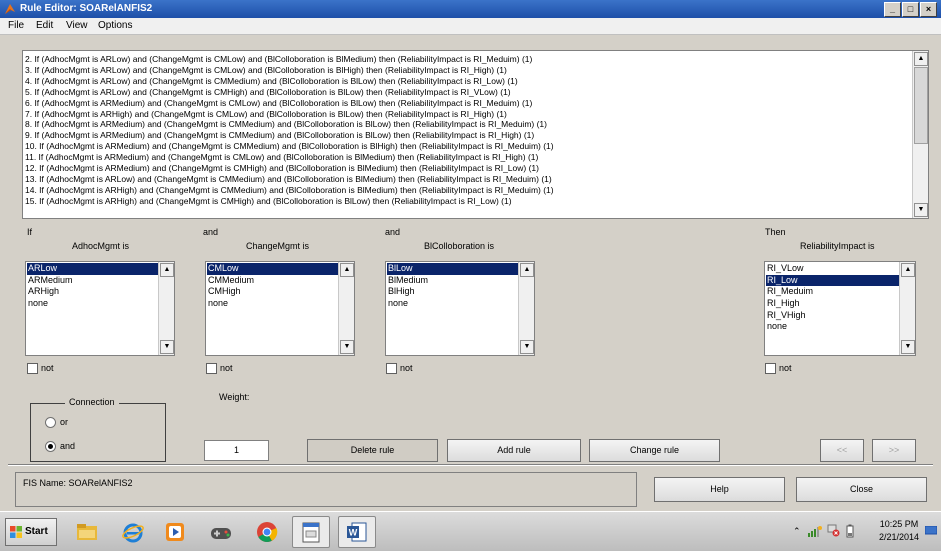 The width and height of the screenshot is (941, 551). I want to click on taskbar-word: W, so click(357, 532).